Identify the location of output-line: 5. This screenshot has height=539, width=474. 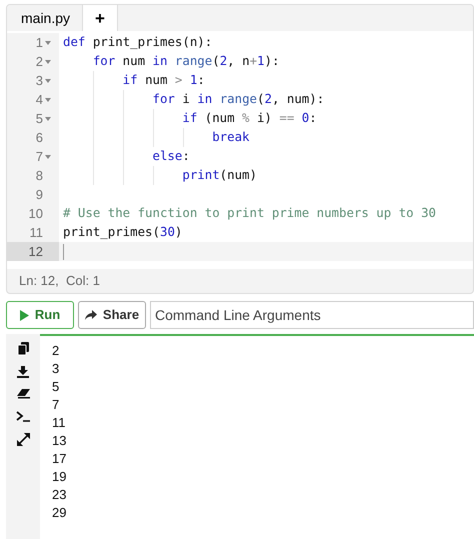
(56, 387).